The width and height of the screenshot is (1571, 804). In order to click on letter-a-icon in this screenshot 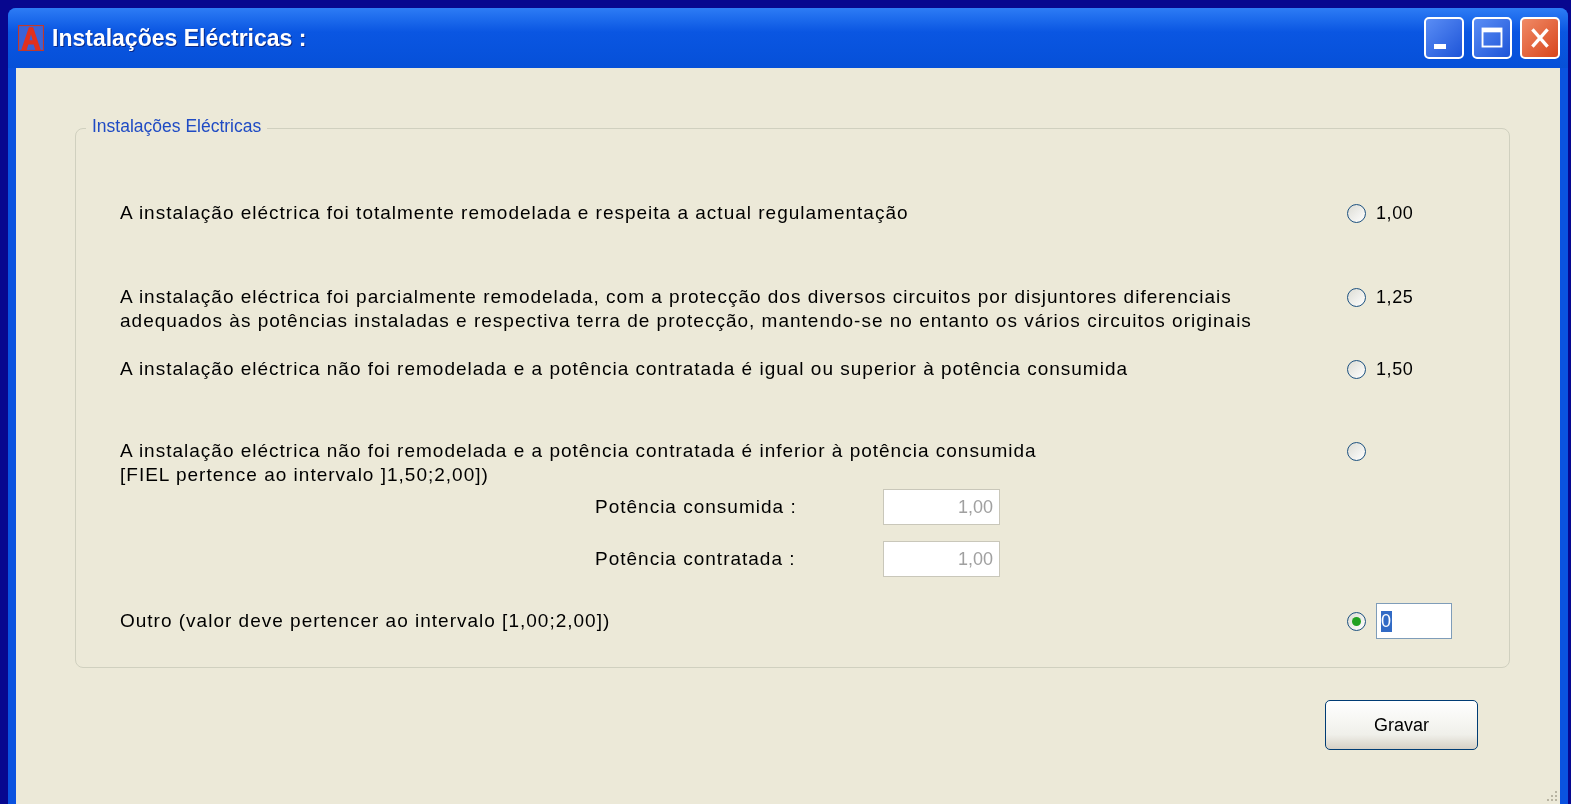, I will do `click(31, 38)`.